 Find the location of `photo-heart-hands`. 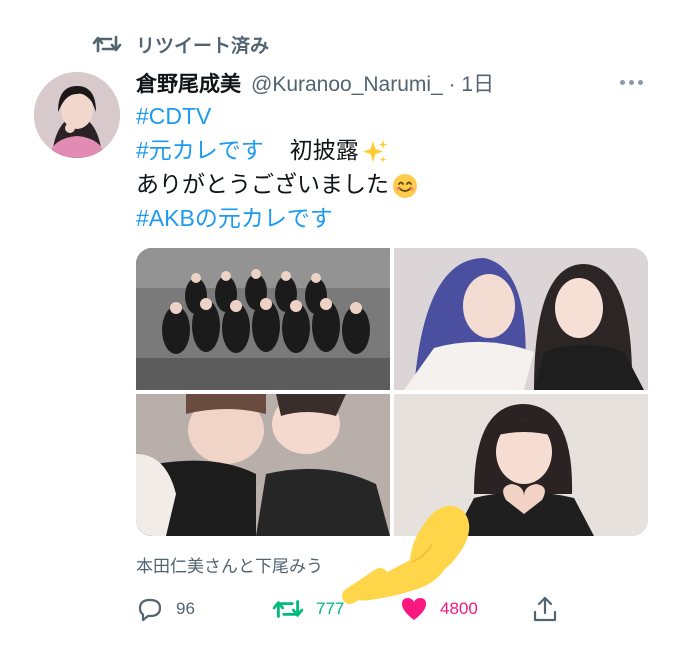

photo-heart-hands is located at coordinates (521, 465).